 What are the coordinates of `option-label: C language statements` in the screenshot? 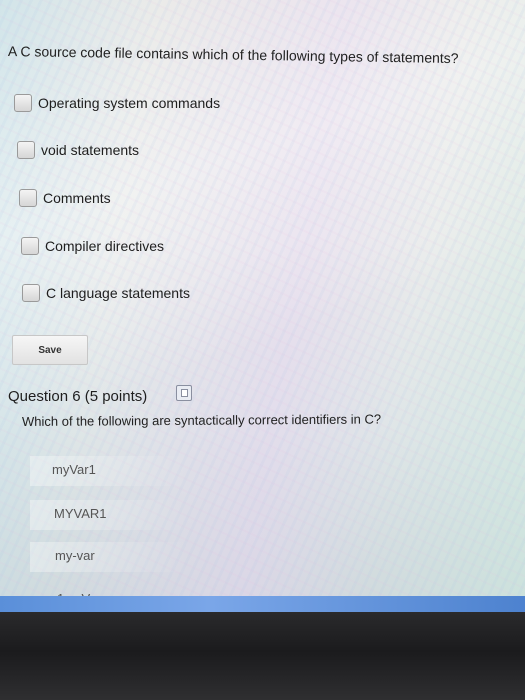 It's located at (118, 293).